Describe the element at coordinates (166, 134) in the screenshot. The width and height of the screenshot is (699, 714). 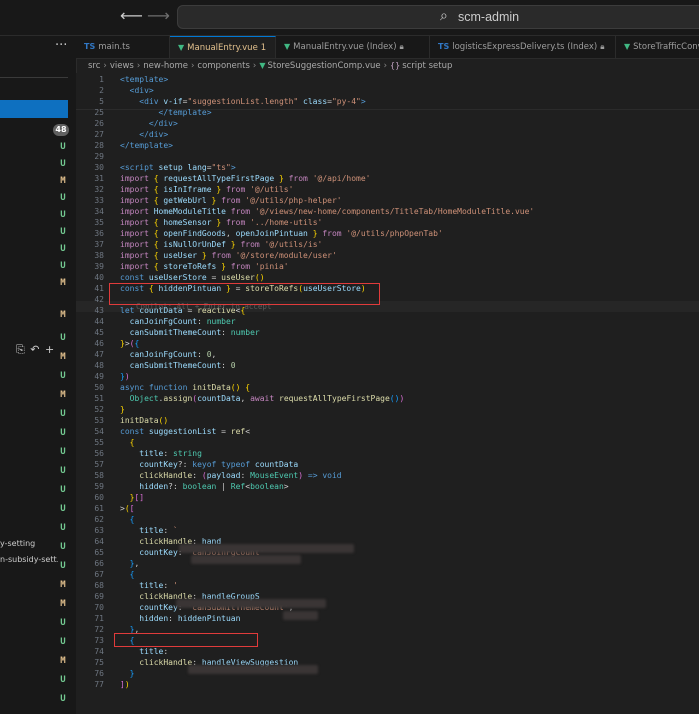
I see `code-token: >` at that location.